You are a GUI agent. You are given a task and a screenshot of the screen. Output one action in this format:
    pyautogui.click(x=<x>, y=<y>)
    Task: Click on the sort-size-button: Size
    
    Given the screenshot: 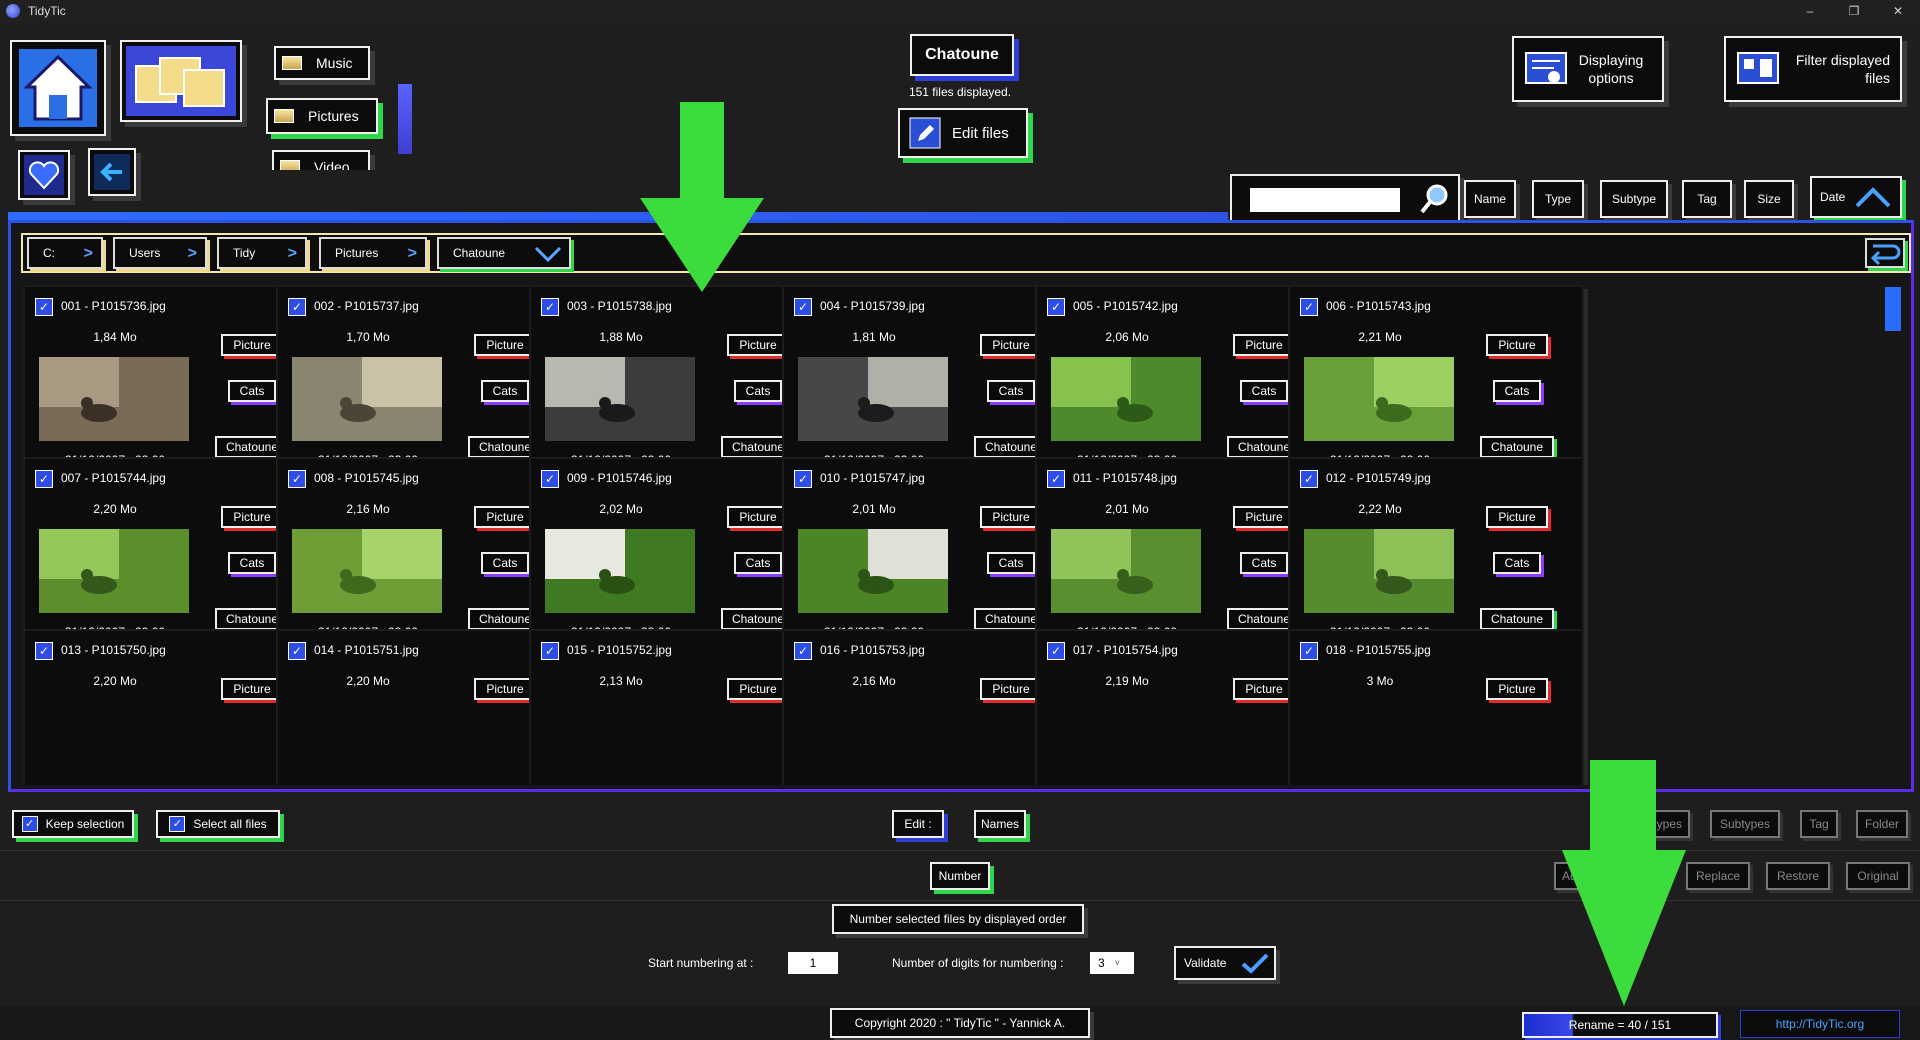 What is the action you would take?
    pyautogui.click(x=1769, y=199)
    